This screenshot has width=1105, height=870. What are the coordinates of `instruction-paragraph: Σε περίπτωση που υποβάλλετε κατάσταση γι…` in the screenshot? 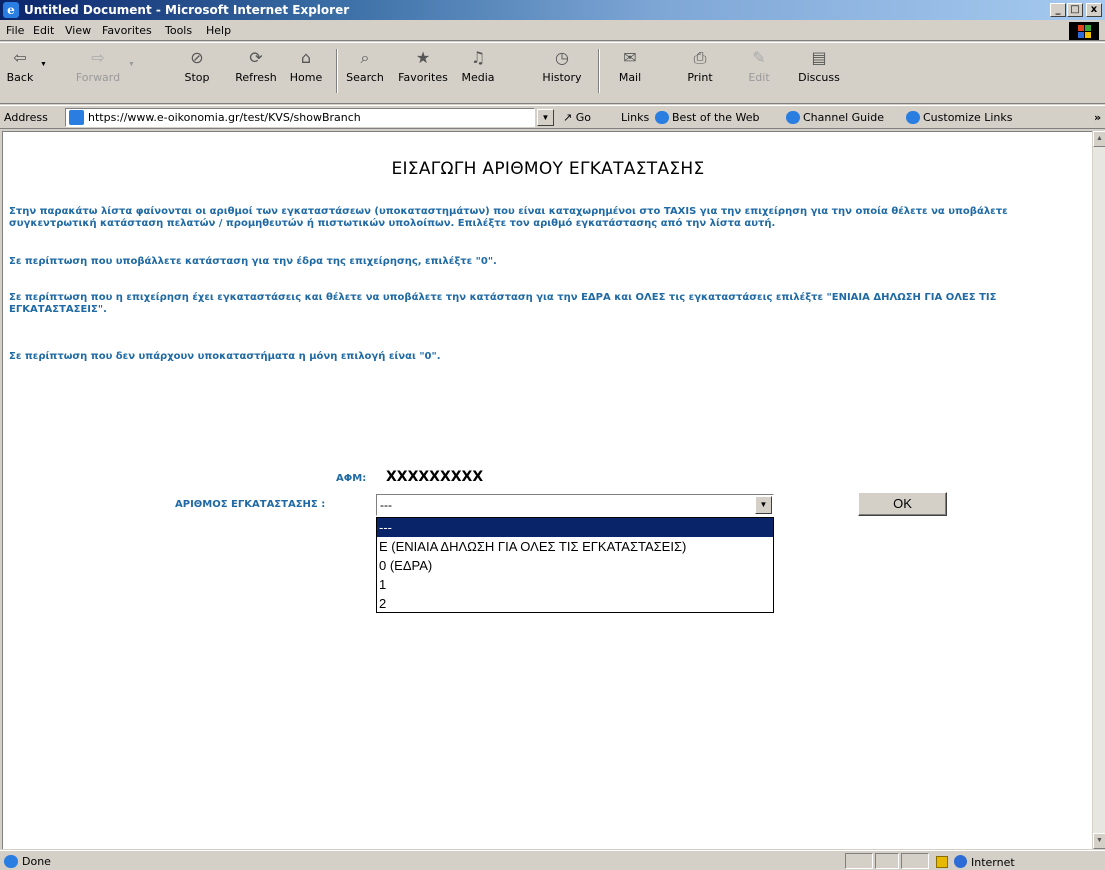 It's located at (253, 261).